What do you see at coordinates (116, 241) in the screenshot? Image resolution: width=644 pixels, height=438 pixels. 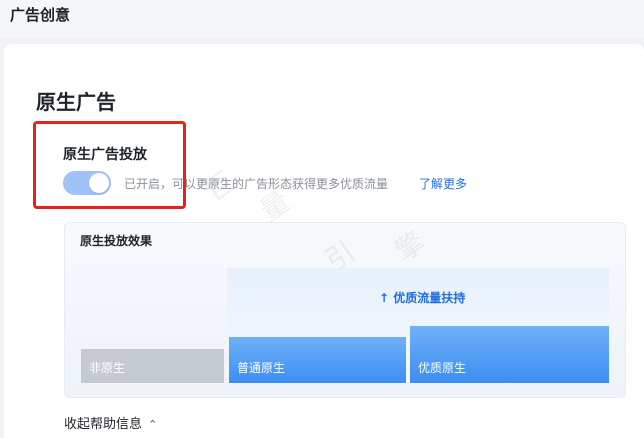 I see `effect-title: 原生投放效果` at bounding box center [116, 241].